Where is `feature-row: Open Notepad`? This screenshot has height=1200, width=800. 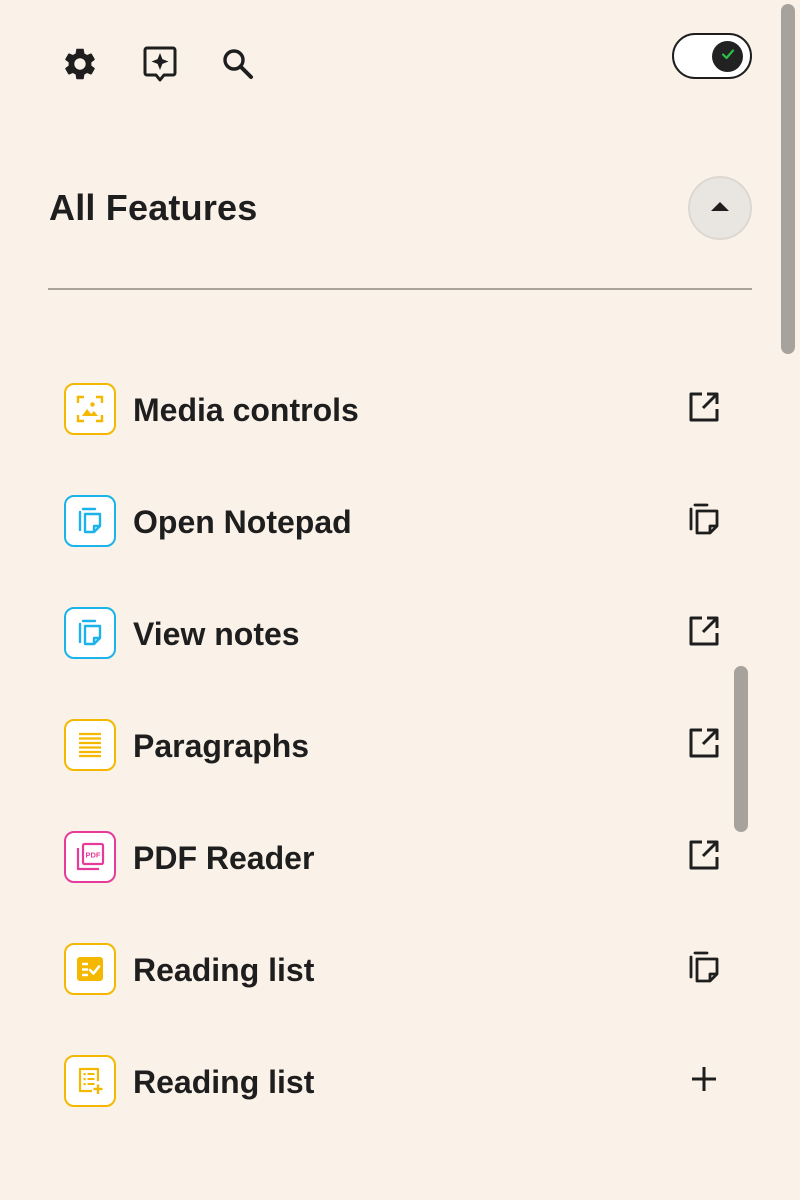 feature-row: Open Notepad is located at coordinates (380, 522).